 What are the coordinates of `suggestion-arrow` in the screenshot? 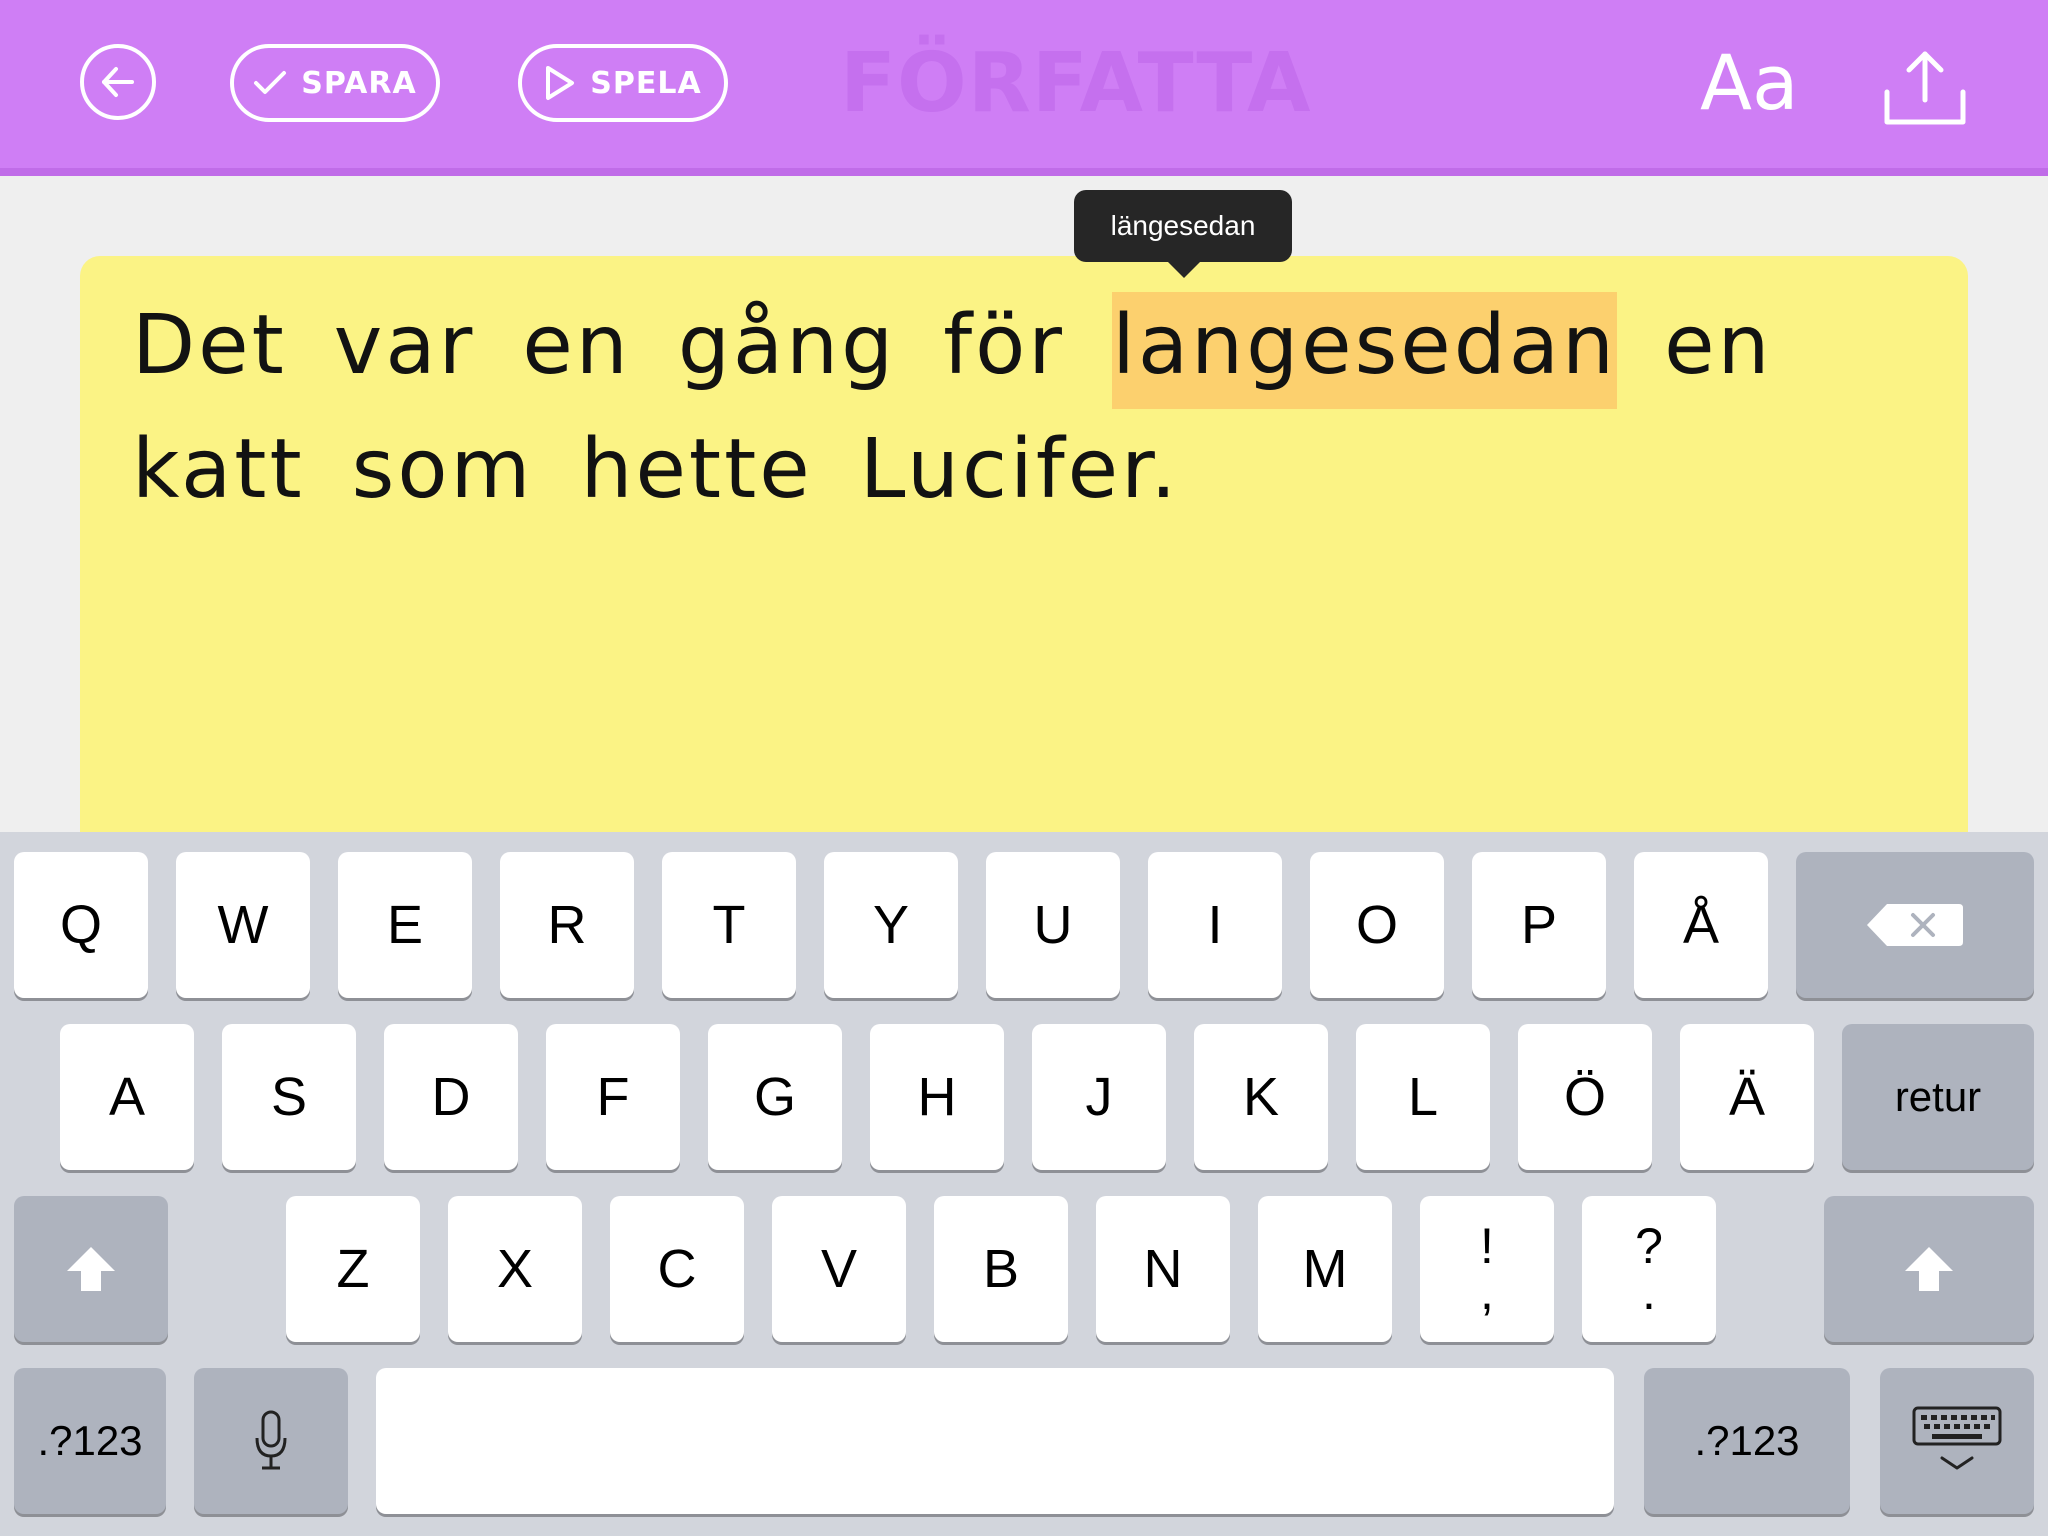 It's located at (1184, 270).